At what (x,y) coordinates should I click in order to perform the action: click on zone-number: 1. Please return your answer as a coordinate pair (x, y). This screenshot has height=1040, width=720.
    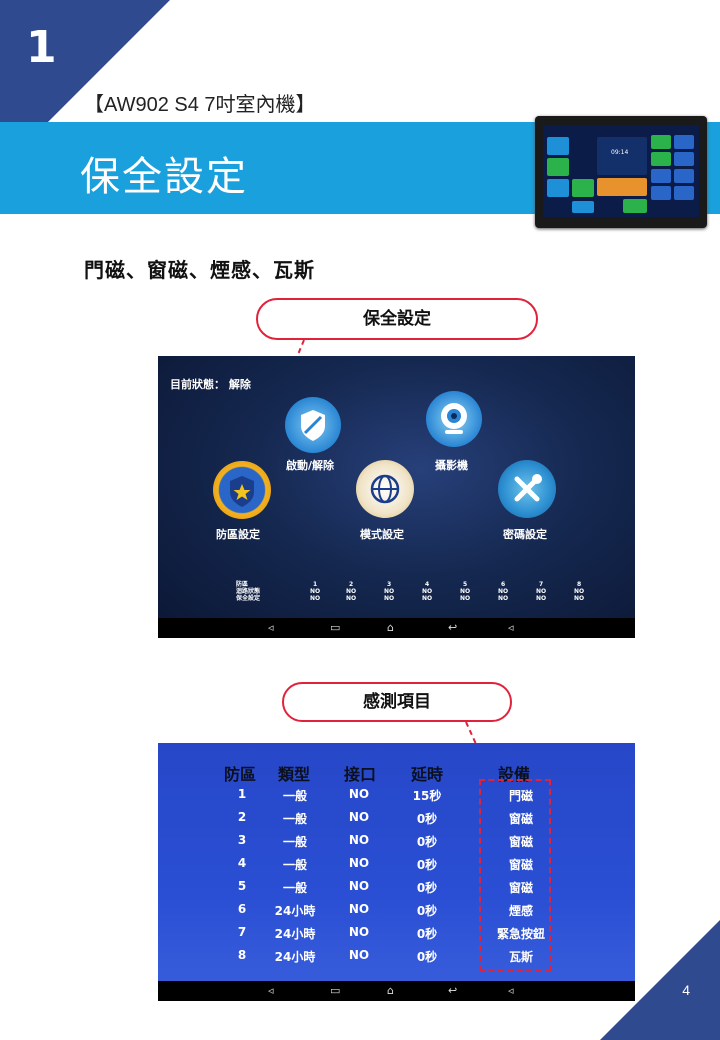
    Looking at the image, I should click on (242, 794).